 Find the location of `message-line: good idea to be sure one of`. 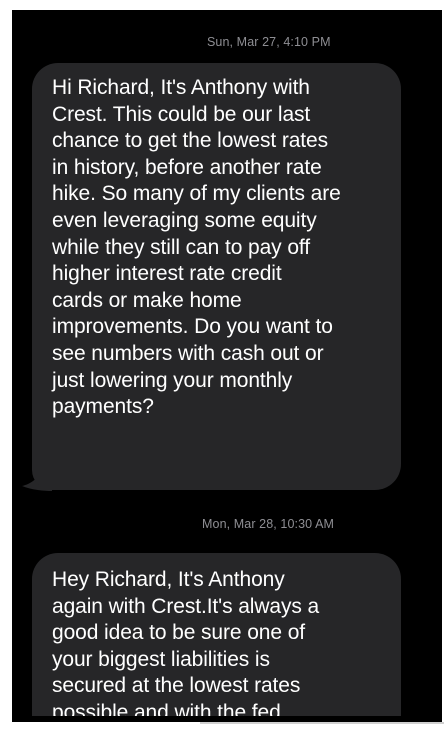

message-line: good idea to be sure one of is located at coordinates (179, 633).